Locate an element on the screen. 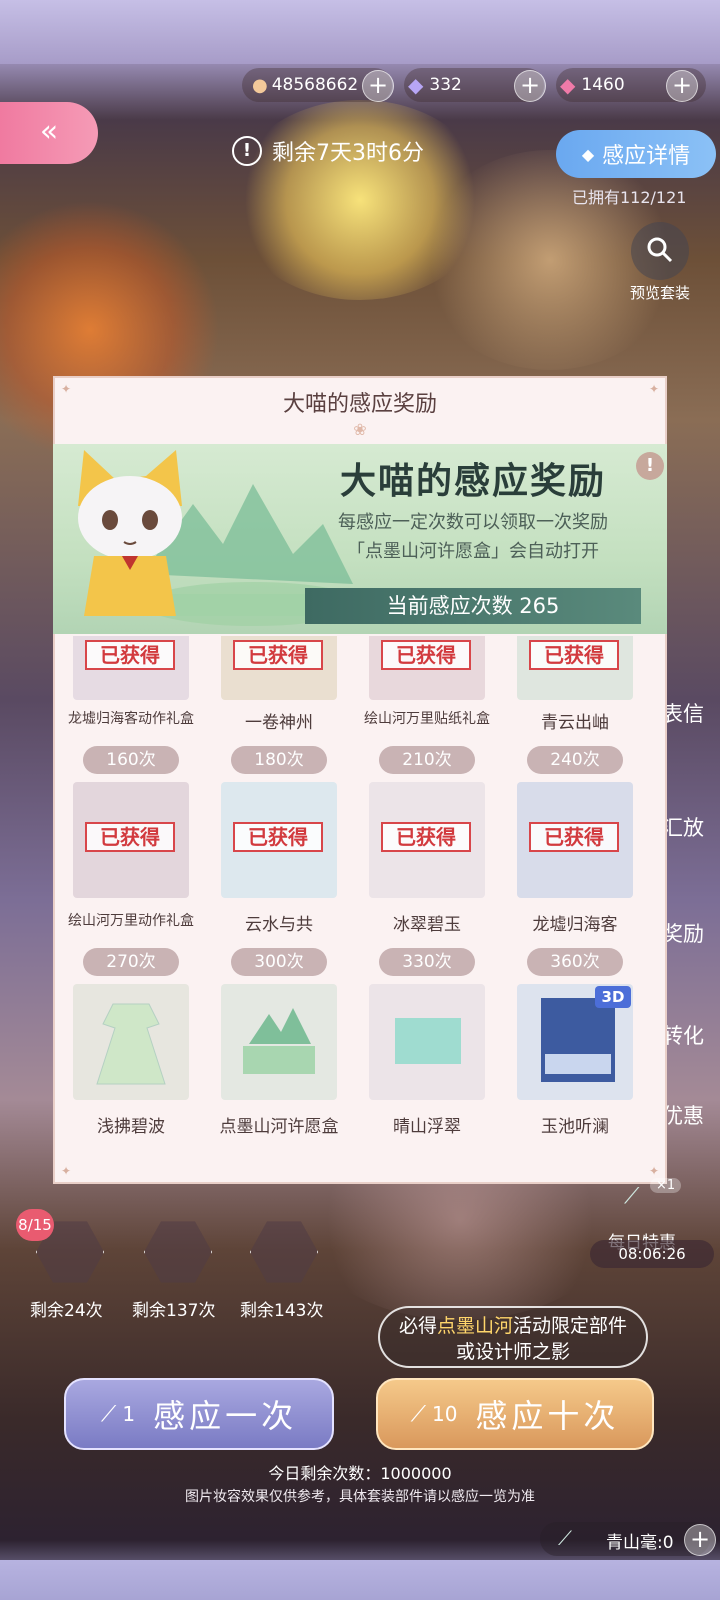  qingshan-value: 青山毫:0 is located at coordinates (640, 1543).